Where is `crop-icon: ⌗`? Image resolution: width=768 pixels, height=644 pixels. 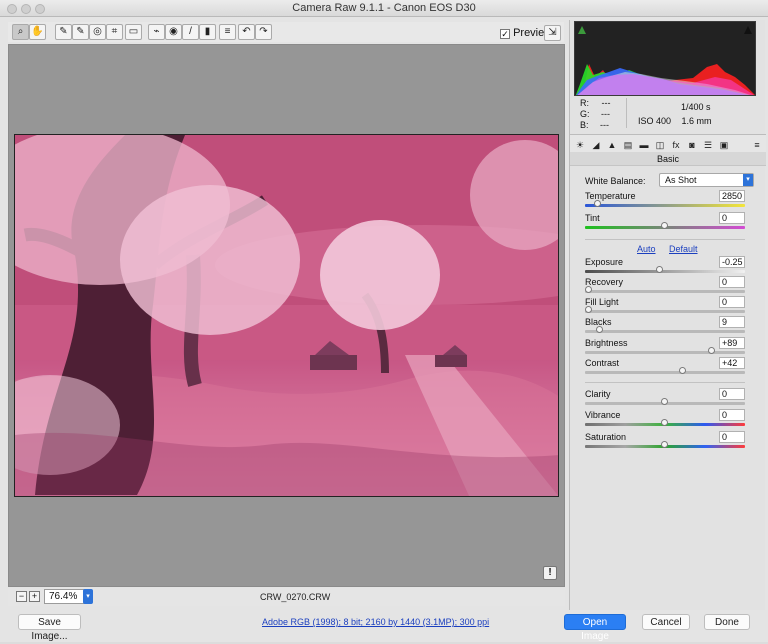
crop-icon: ⌗ is located at coordinates (114, 31).